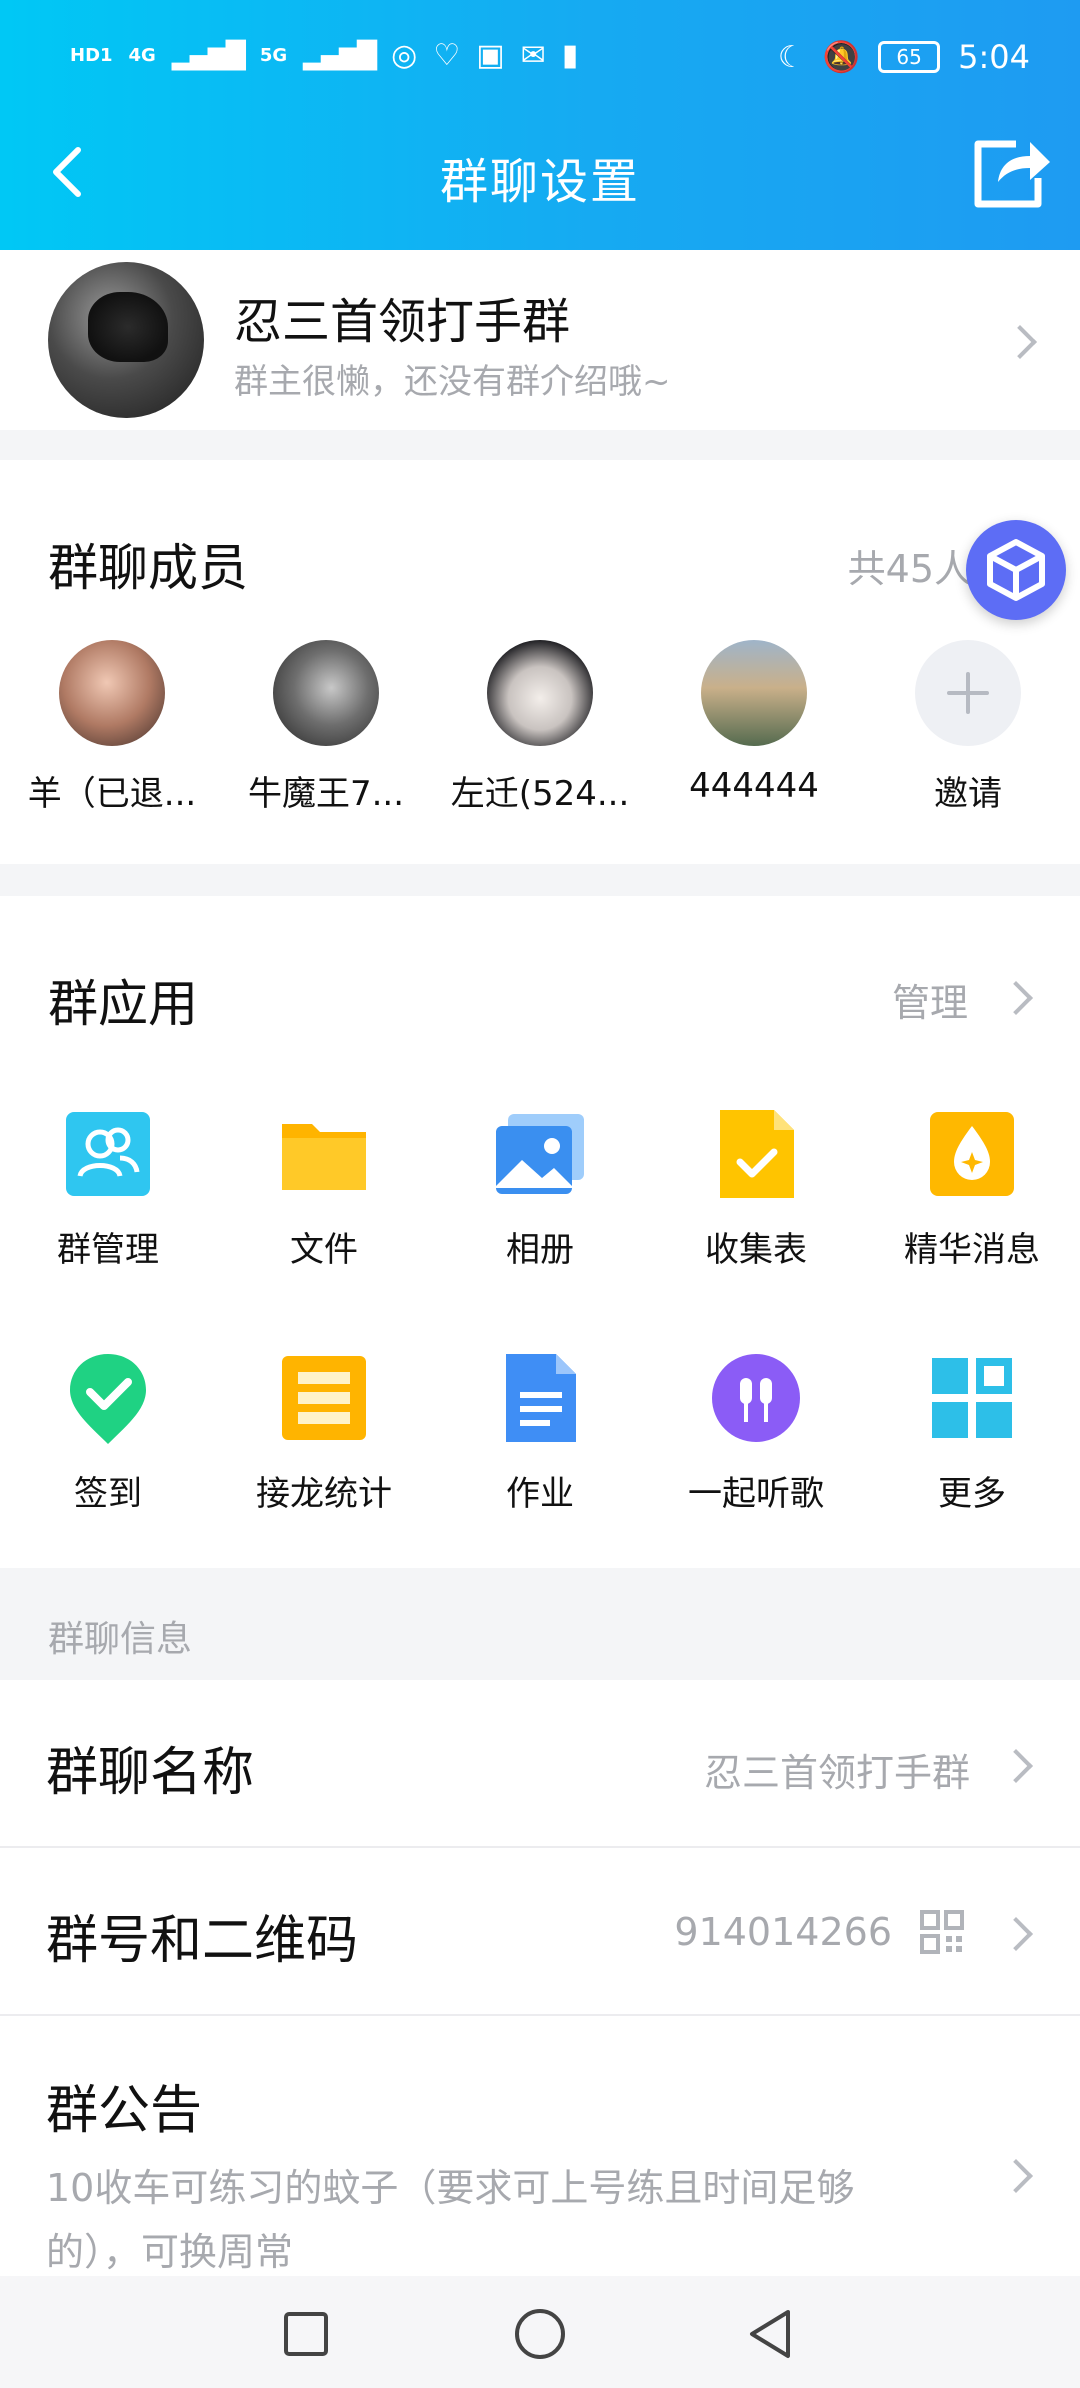  What do you see at coordinates (756, 1398) in the screenshot?
I see `headphones-icon` at bounding box center [756, 1398].